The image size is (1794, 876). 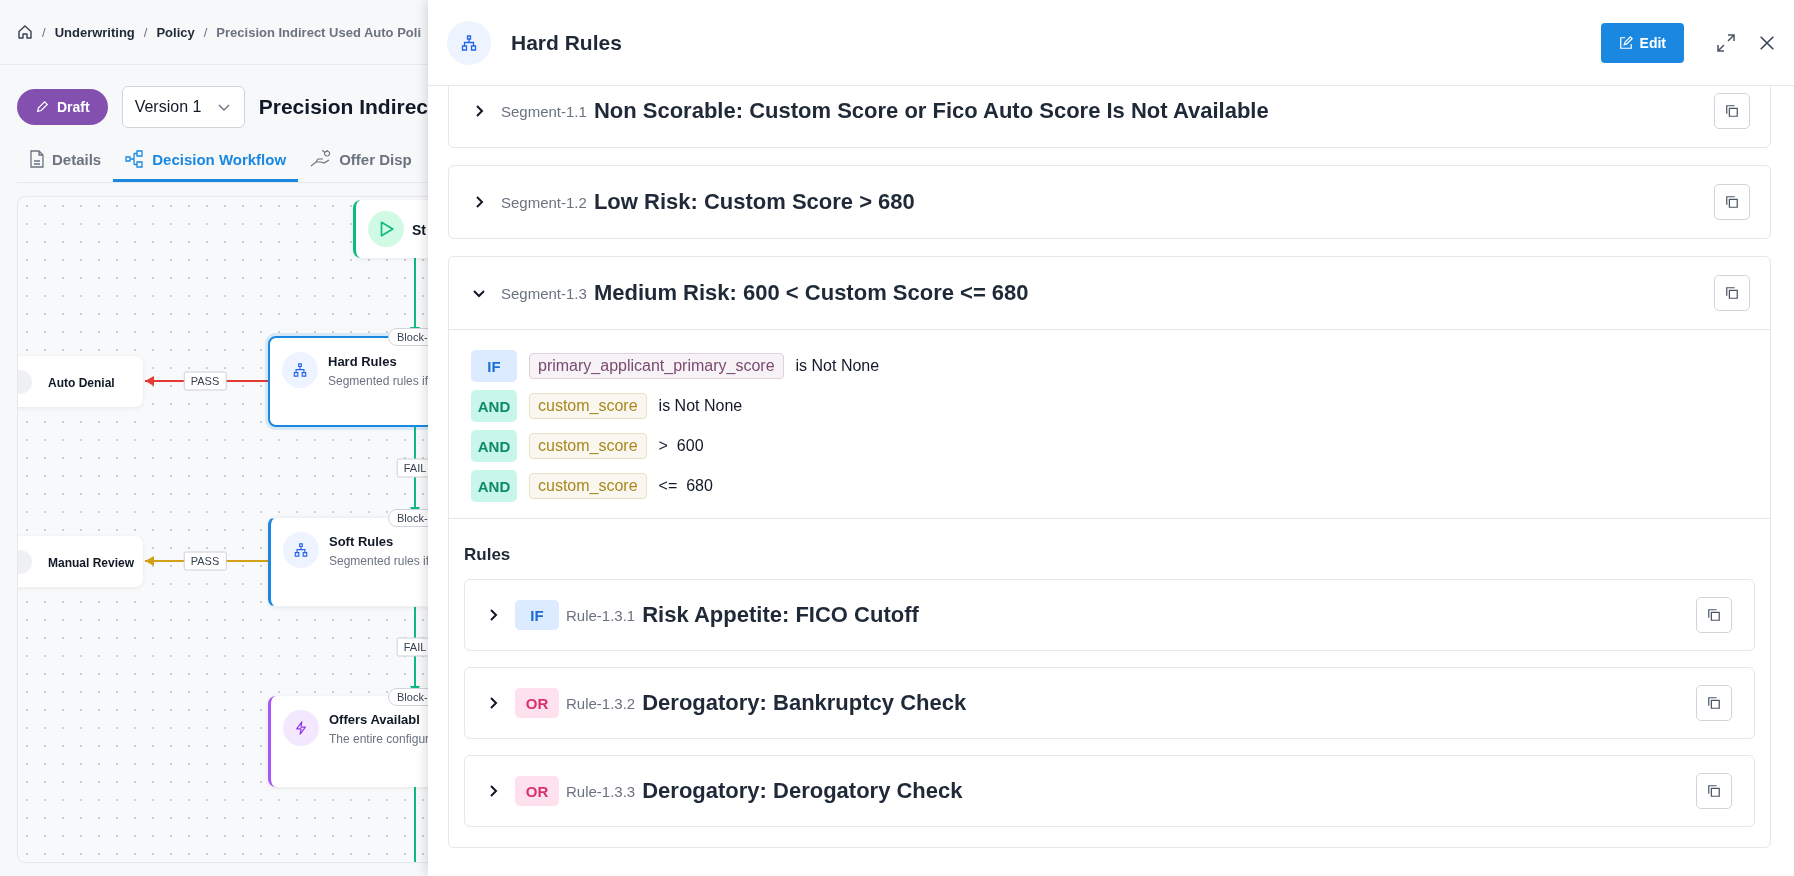 What do you see at coordinates (805, 703) in the screenshot?
I see `rule-title: Derogatory: Bankruptcy Check` at bounding box center [805, 703].